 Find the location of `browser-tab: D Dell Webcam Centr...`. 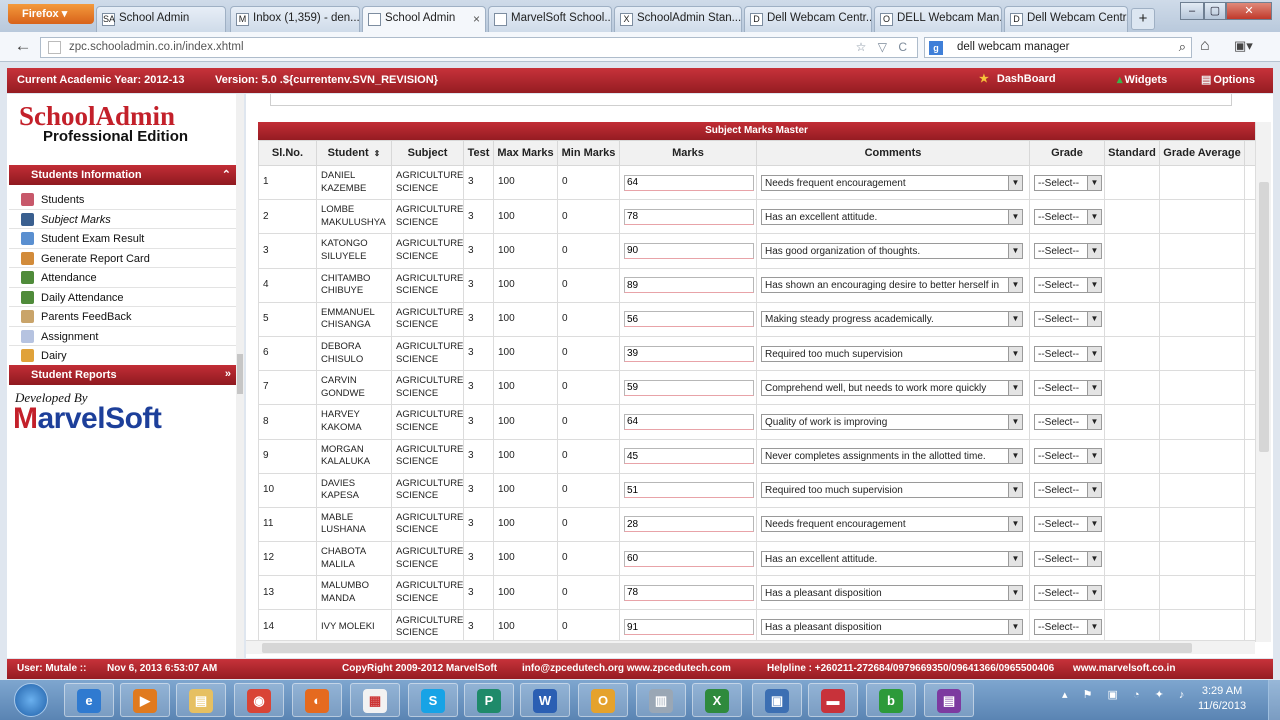

browser-tab: D Dell Webcam Centr... is located at coordinates (1066, 19).